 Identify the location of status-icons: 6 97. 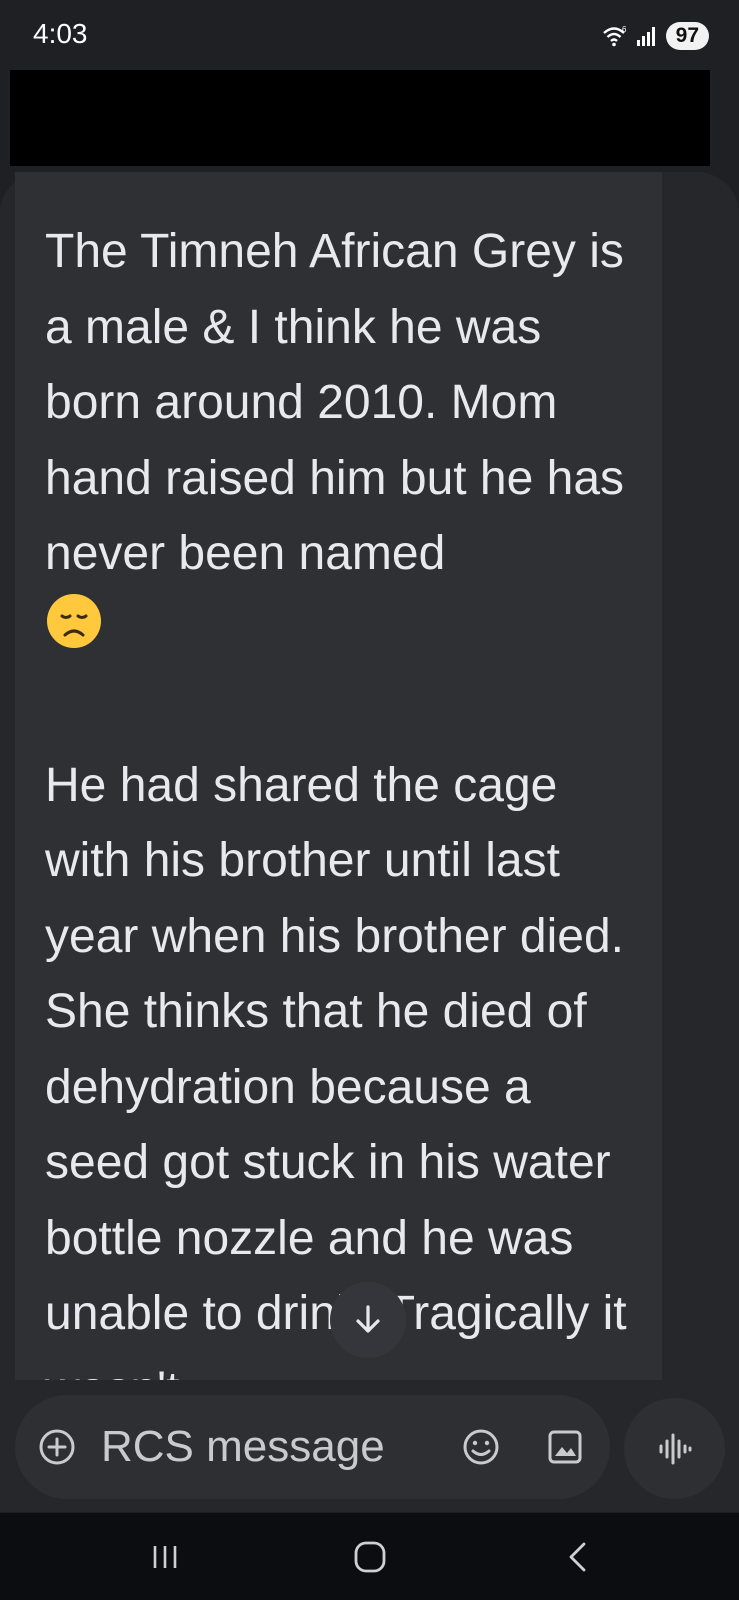
(655, 36).